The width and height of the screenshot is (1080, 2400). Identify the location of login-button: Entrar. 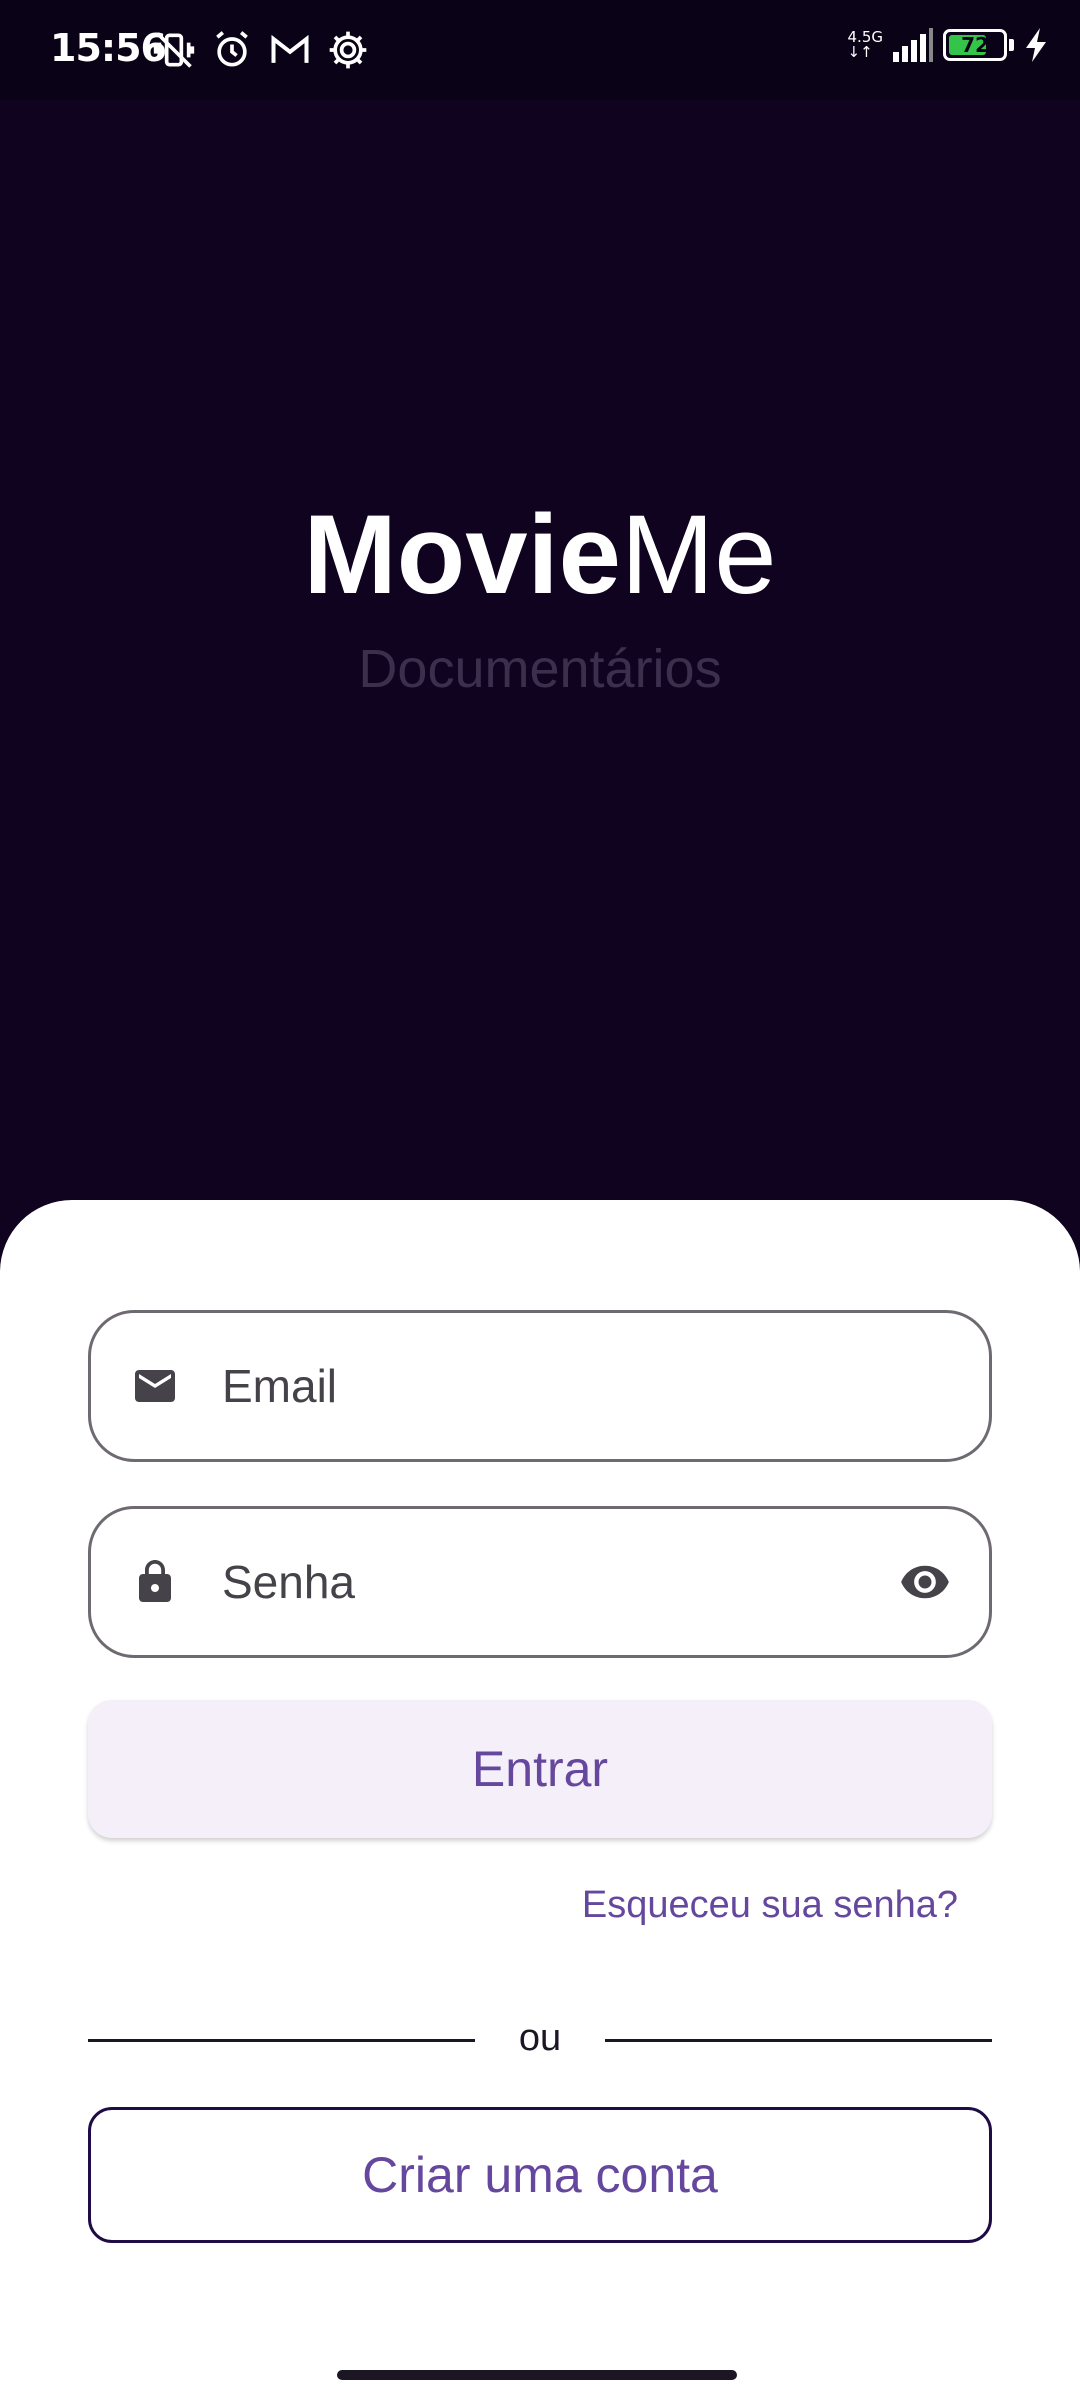
(540, 1769).